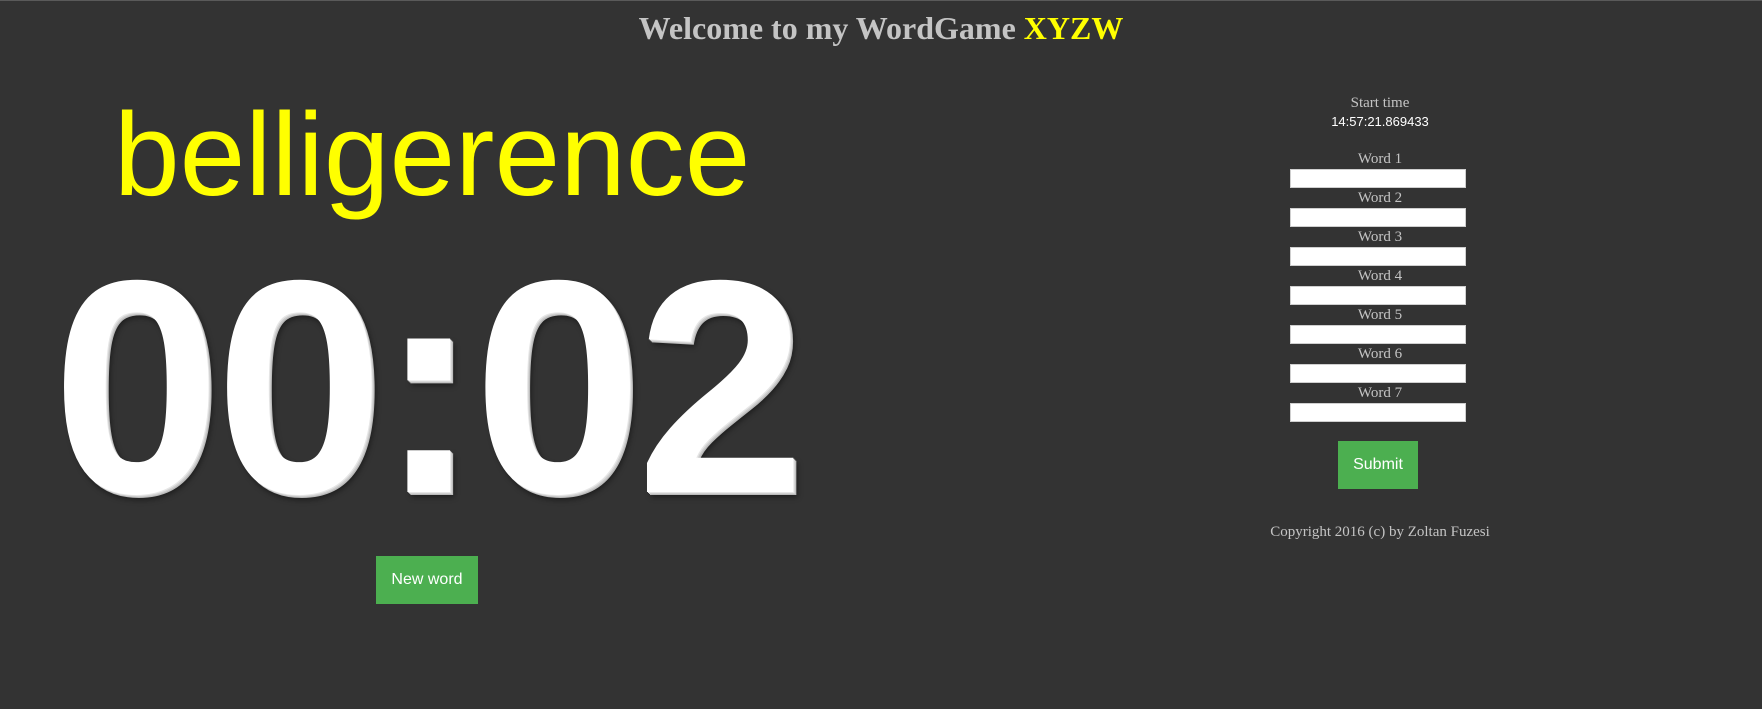 The width and height of the screenshot is (1762, 709). Describe the element at coordinates (881, 0) in the screenshot. I see `top-border` at that location.